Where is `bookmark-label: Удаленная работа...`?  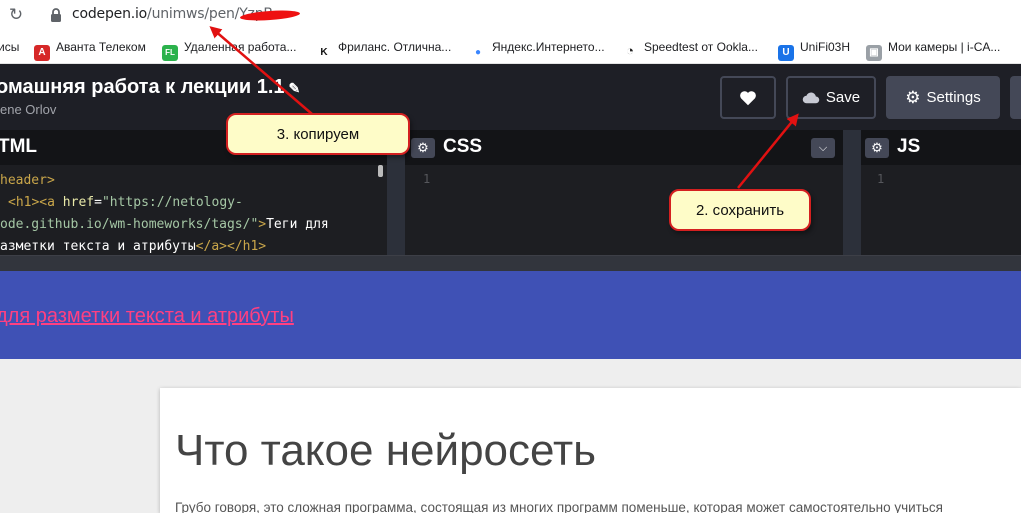
bookmark-label: Удаленная работа... is located at coordinates (240, 47).